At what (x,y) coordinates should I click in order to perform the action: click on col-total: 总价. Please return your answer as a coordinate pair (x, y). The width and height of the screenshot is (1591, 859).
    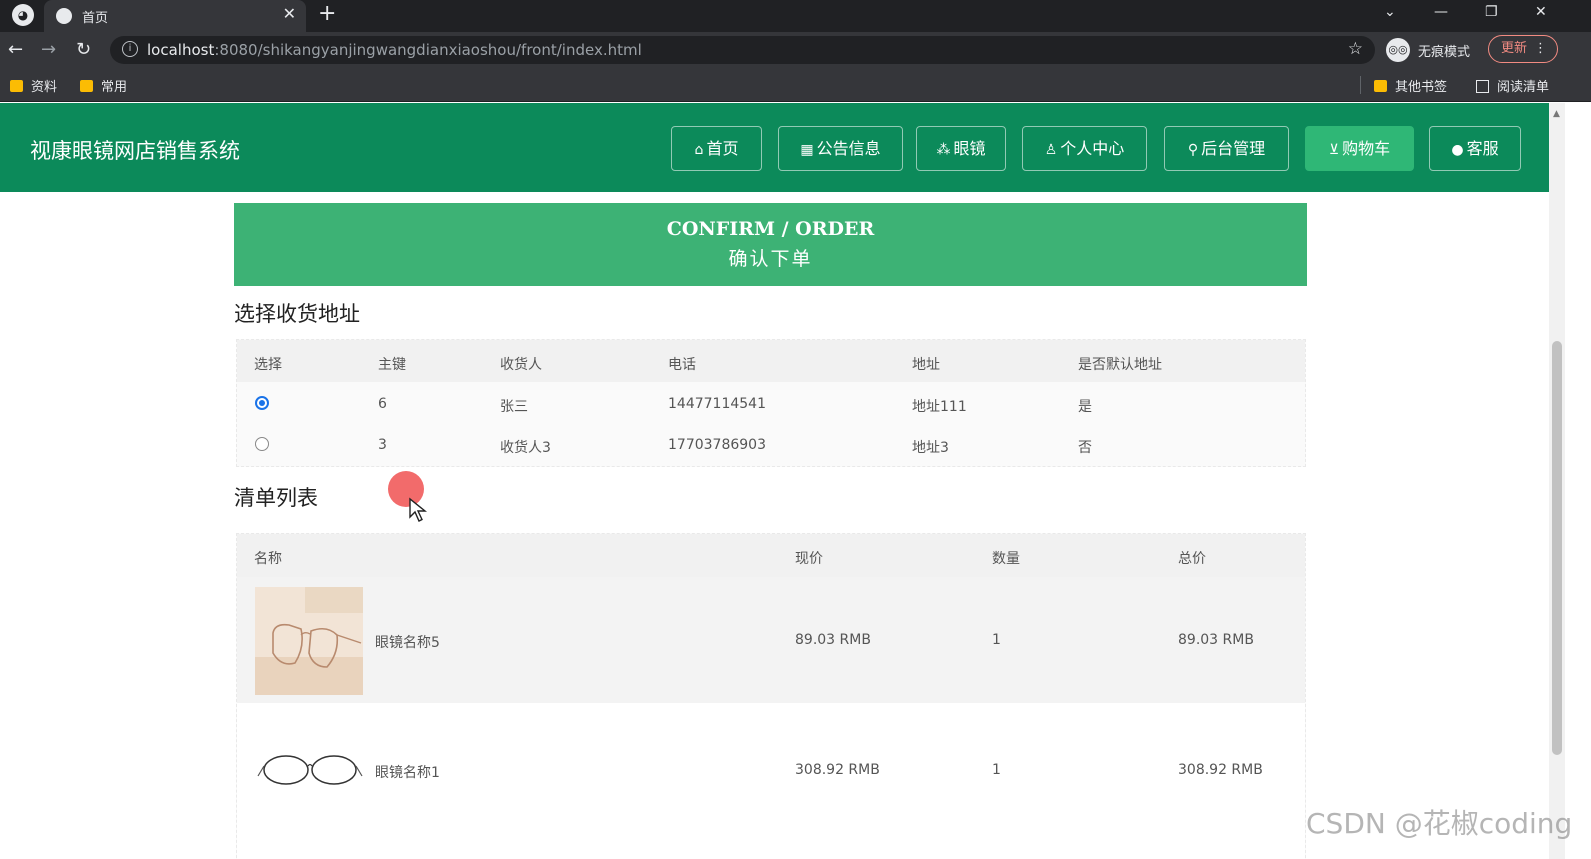
    Looking at the image, I should click on (1192, 559).